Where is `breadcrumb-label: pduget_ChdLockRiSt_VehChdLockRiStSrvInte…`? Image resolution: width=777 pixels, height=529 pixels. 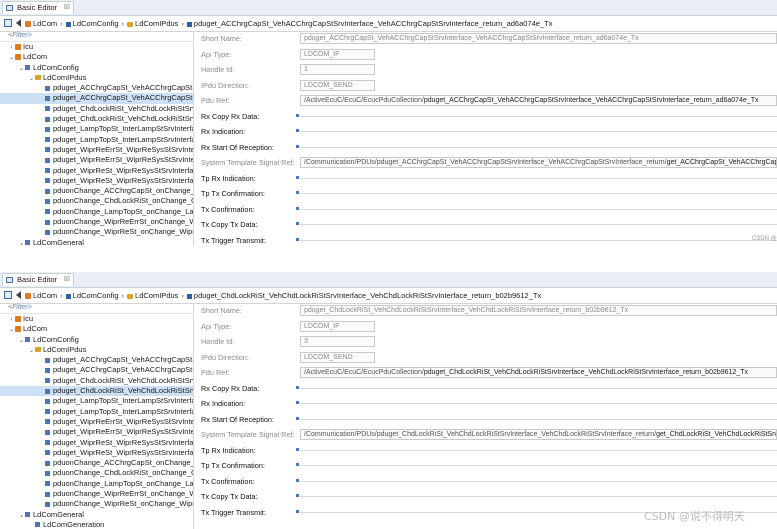 breadcrumb-label: pduget_ChdLockRiSt_VehChdLockRiStSrvInte… is located at coordinates (367, 295).